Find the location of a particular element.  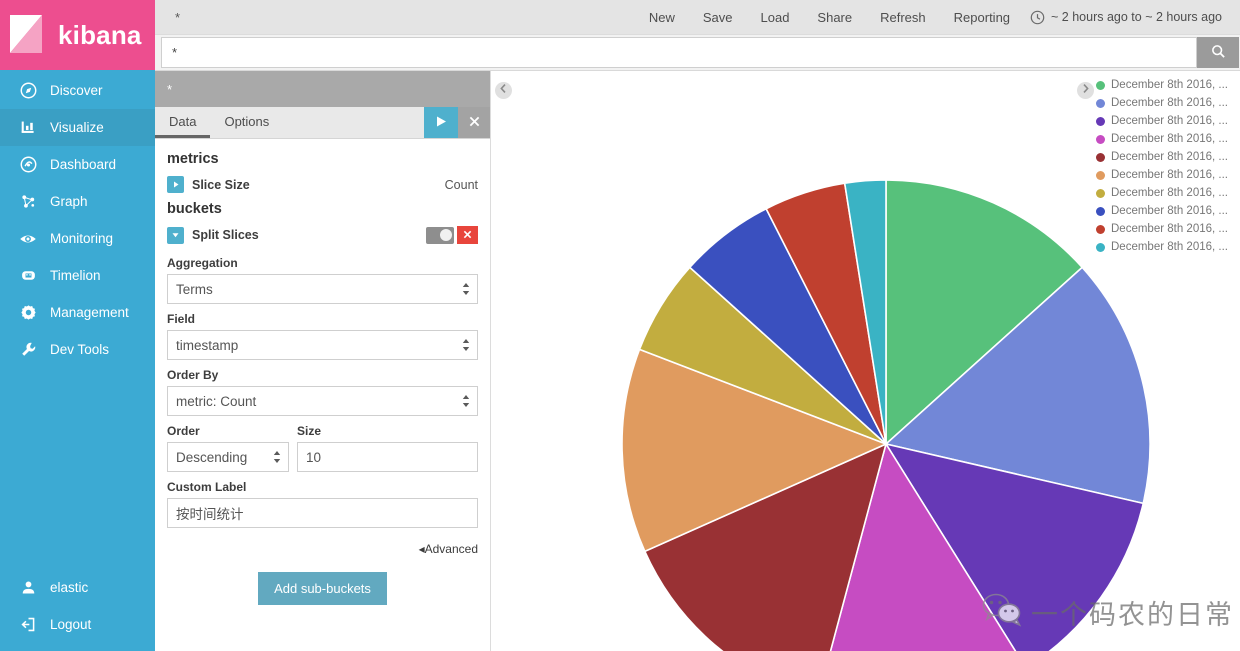

search-input is located at coordinates (679, 52).